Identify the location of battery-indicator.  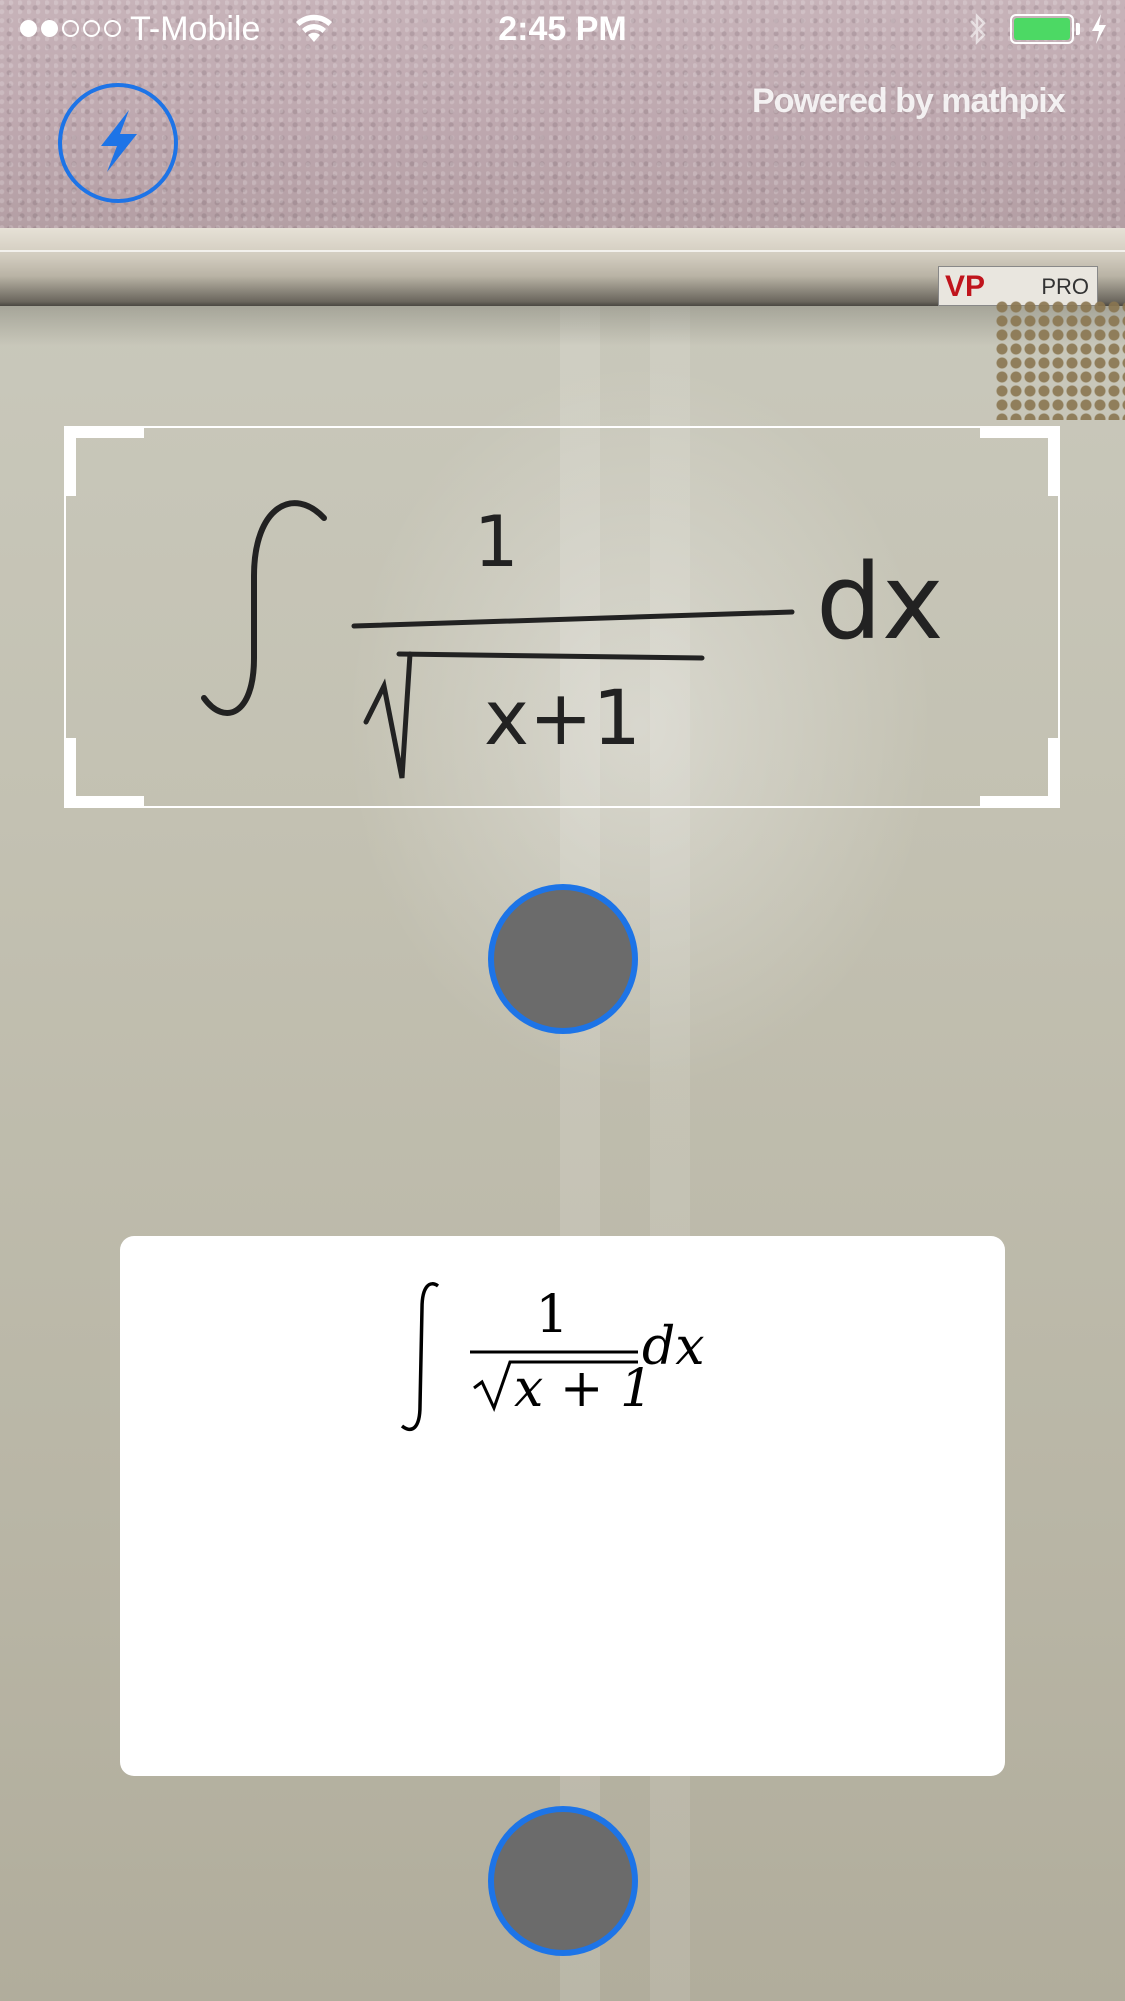
(1042, 29).